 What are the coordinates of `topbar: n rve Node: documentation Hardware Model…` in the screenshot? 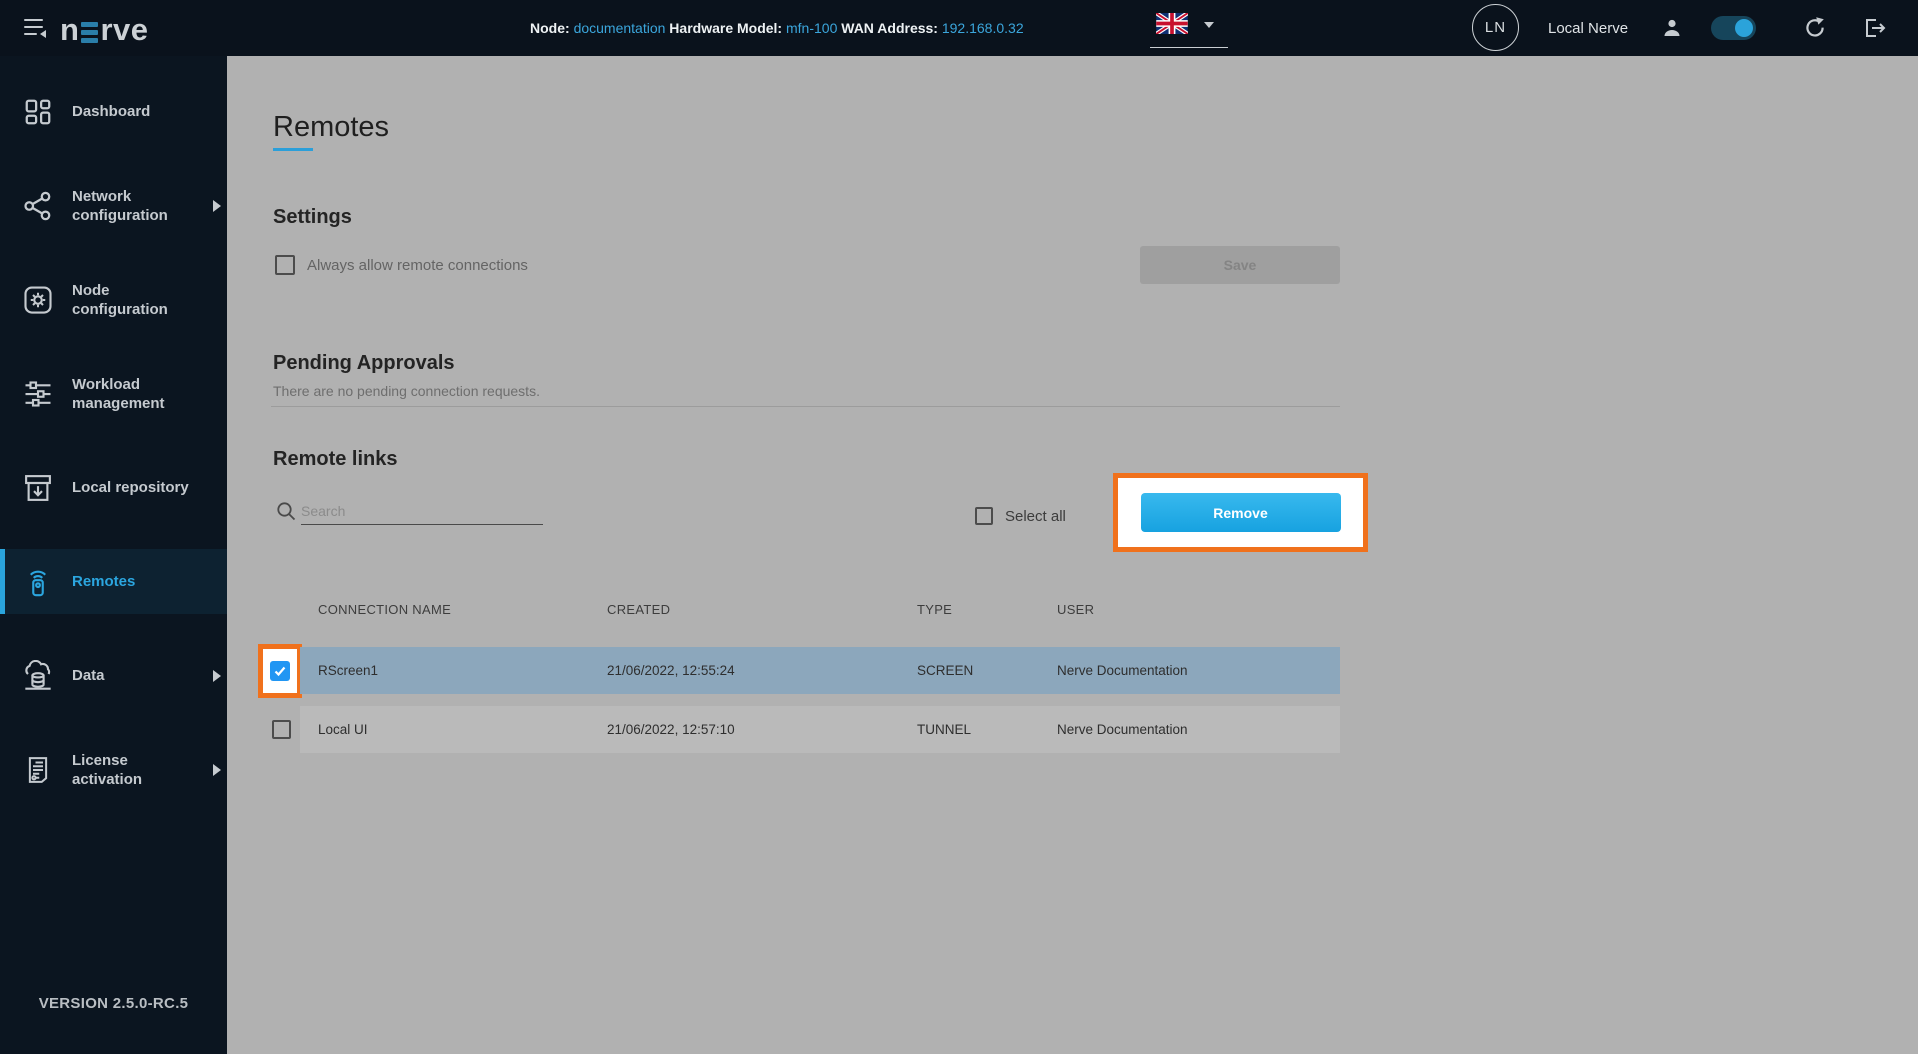 It's located at (959, 28).